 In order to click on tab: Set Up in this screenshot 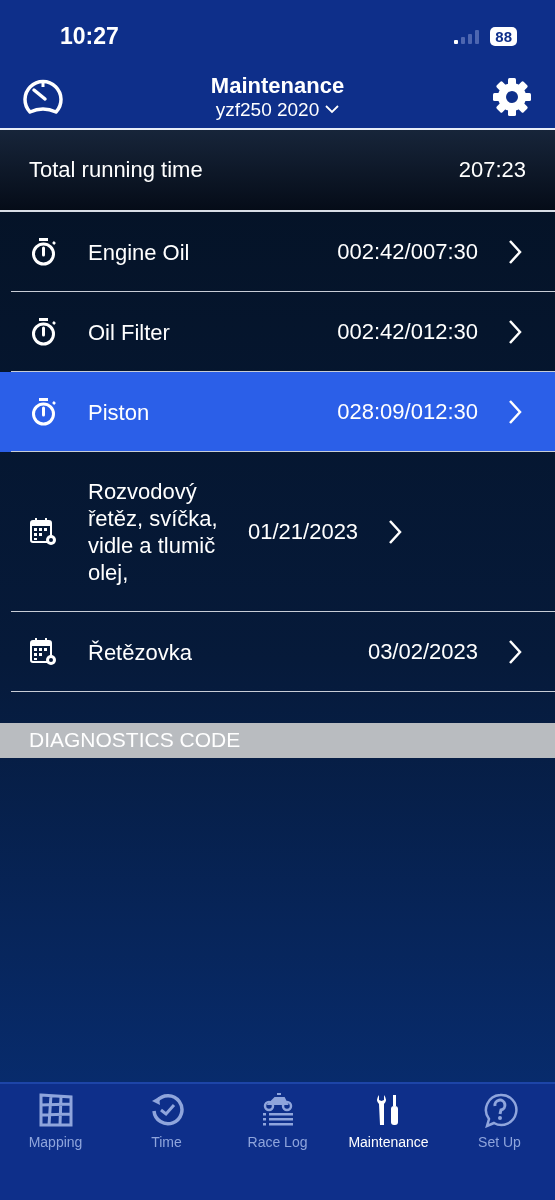, I will do `click(499, 1122)`.